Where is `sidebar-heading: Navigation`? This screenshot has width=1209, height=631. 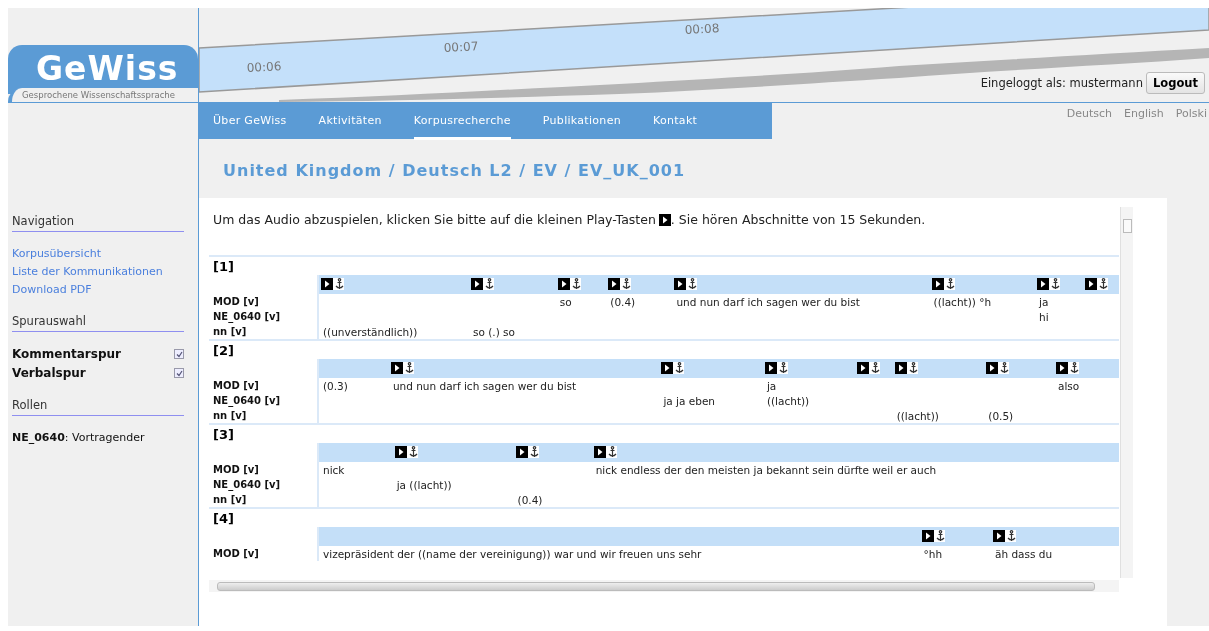 sidebar-heading: Navigation is located at coordinates (98, 223).